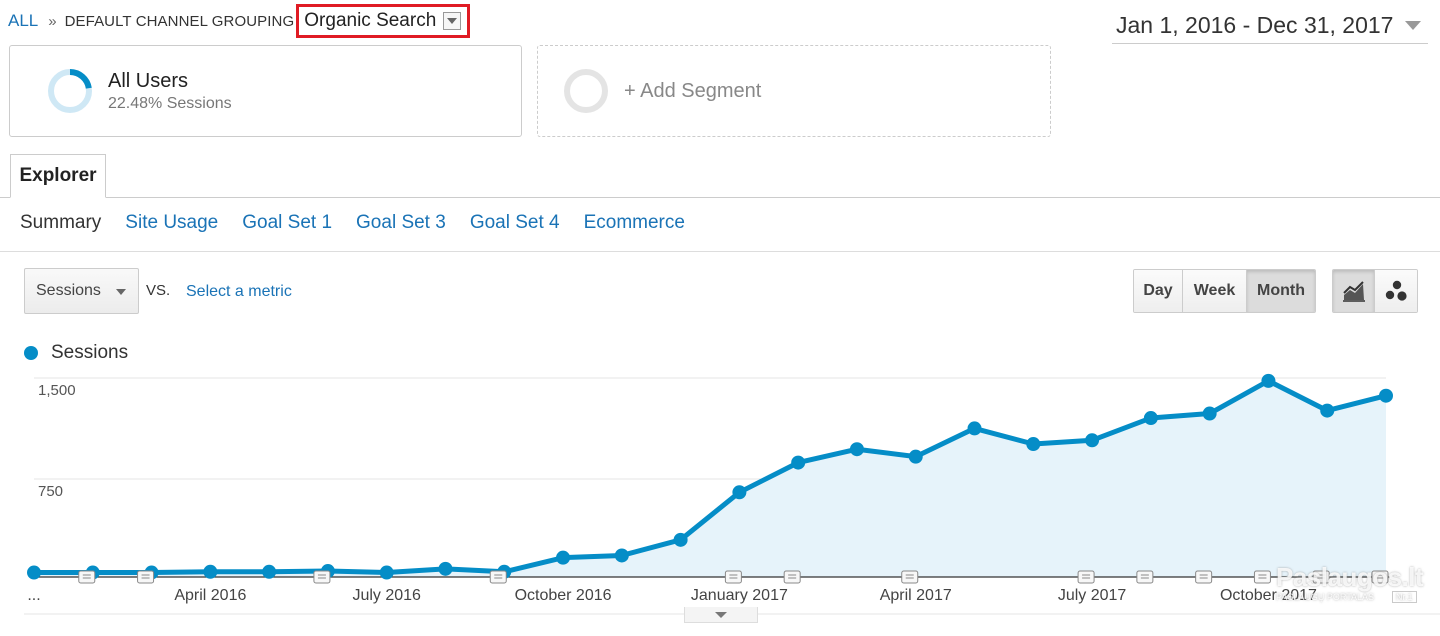  I want to click on empty-segment-ring-icon, so click(586, 91).